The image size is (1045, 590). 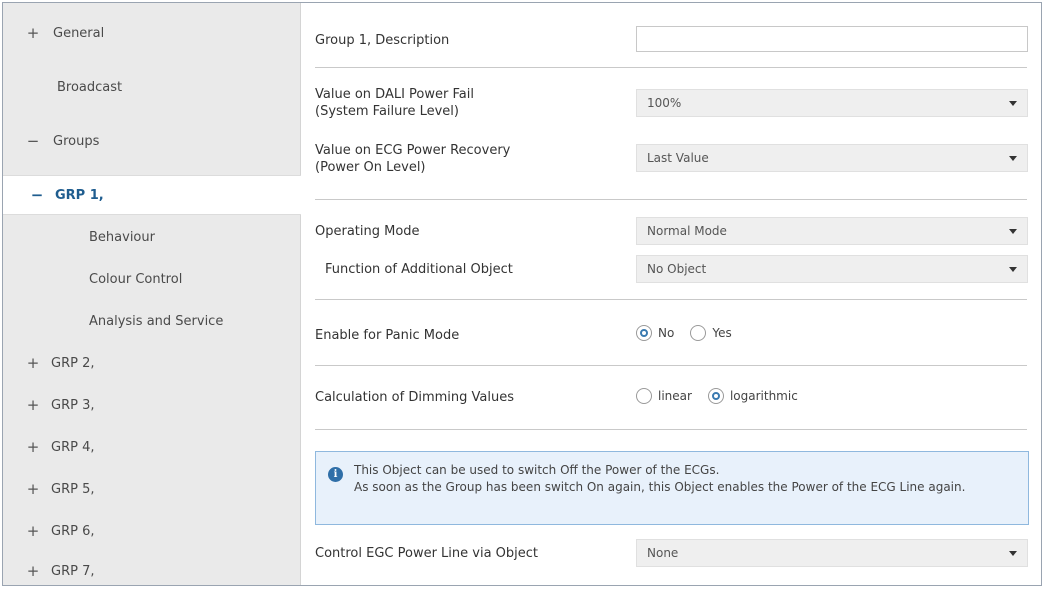 I want to click on sidebar-item-analysis-service: Analysis and Service, so click(x=152, y=321).